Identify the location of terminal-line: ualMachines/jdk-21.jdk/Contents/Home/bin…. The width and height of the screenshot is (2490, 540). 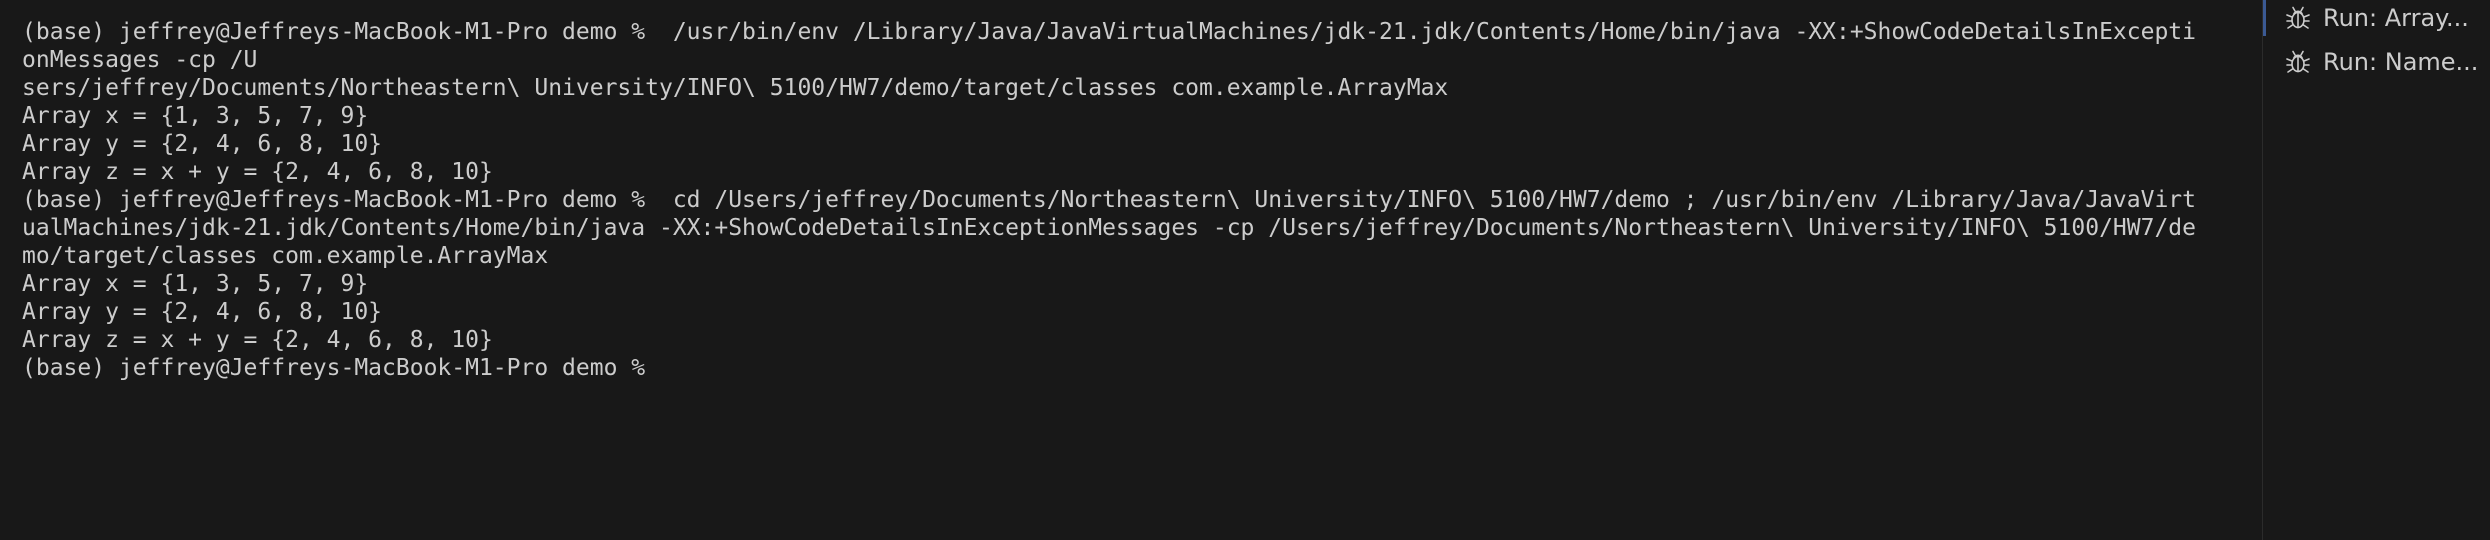
(1109, 228).